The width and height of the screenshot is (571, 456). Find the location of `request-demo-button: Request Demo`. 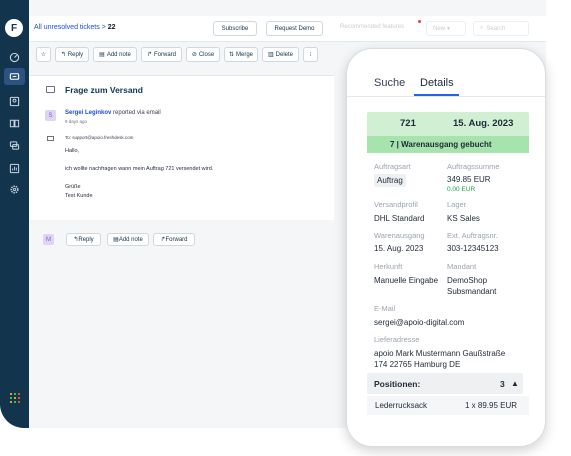

request-demo-button: Request Demo is located at coordinates (294, 28).